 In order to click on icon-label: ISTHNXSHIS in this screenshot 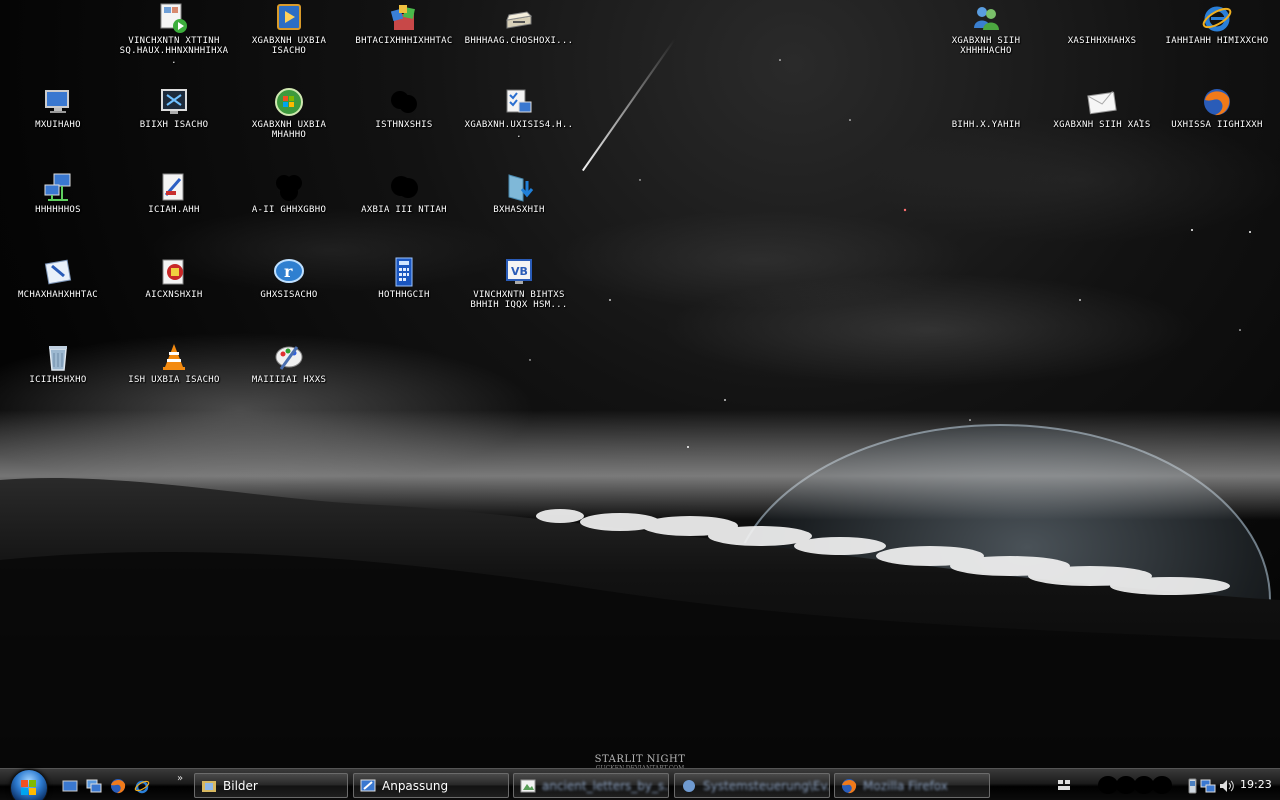, I will do `click(404, 125)`.